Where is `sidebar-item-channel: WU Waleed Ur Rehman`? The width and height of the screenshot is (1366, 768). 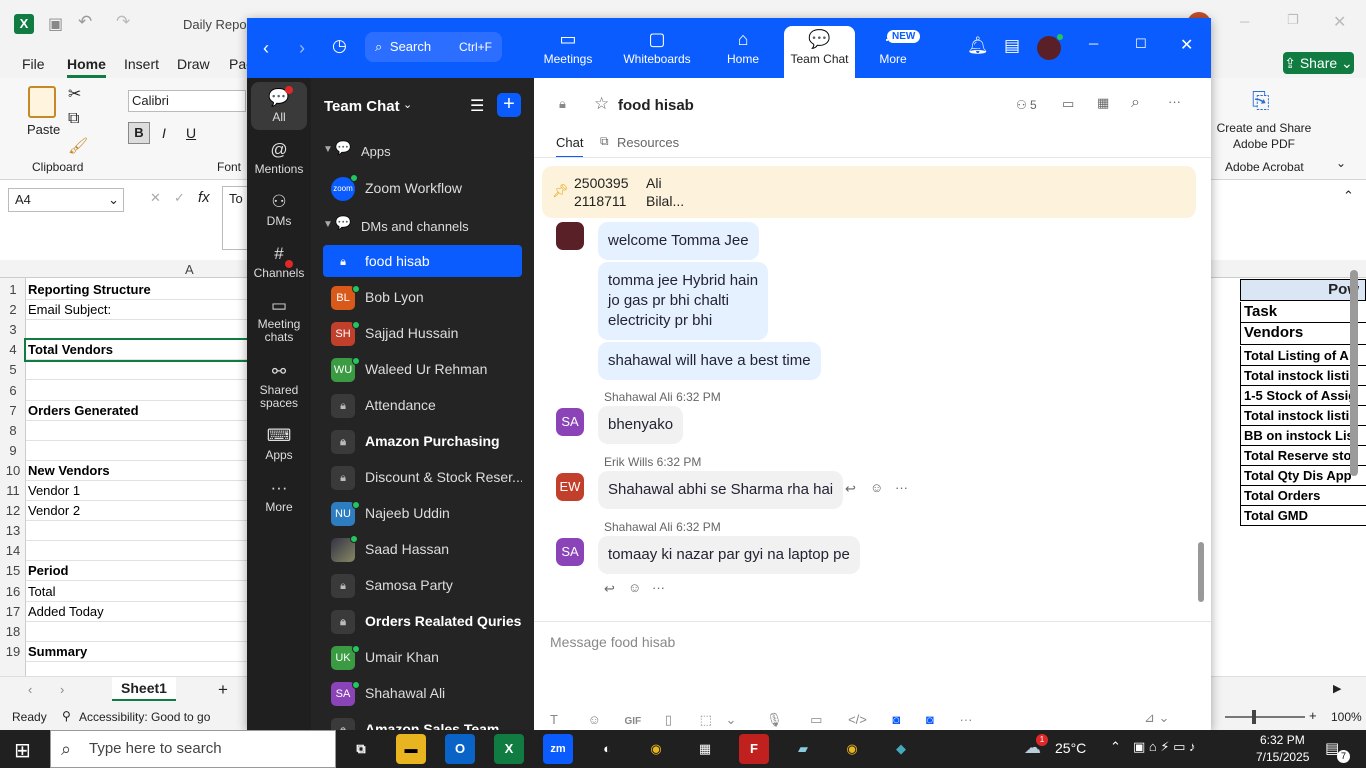 sidebar-item-channel: WU Waleed Ur Rehman is located at coordinates (422, 369).